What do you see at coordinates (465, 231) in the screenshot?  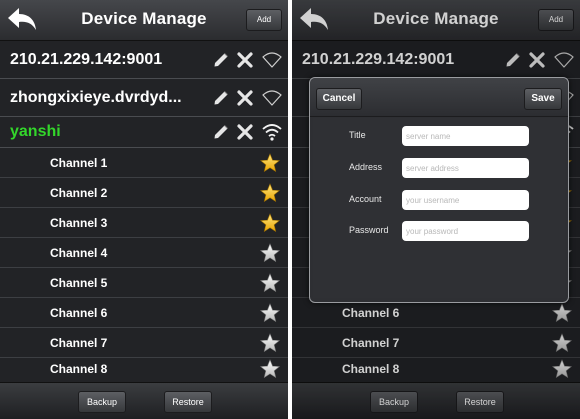 I see `password-input` at bounding box center [465, 231].